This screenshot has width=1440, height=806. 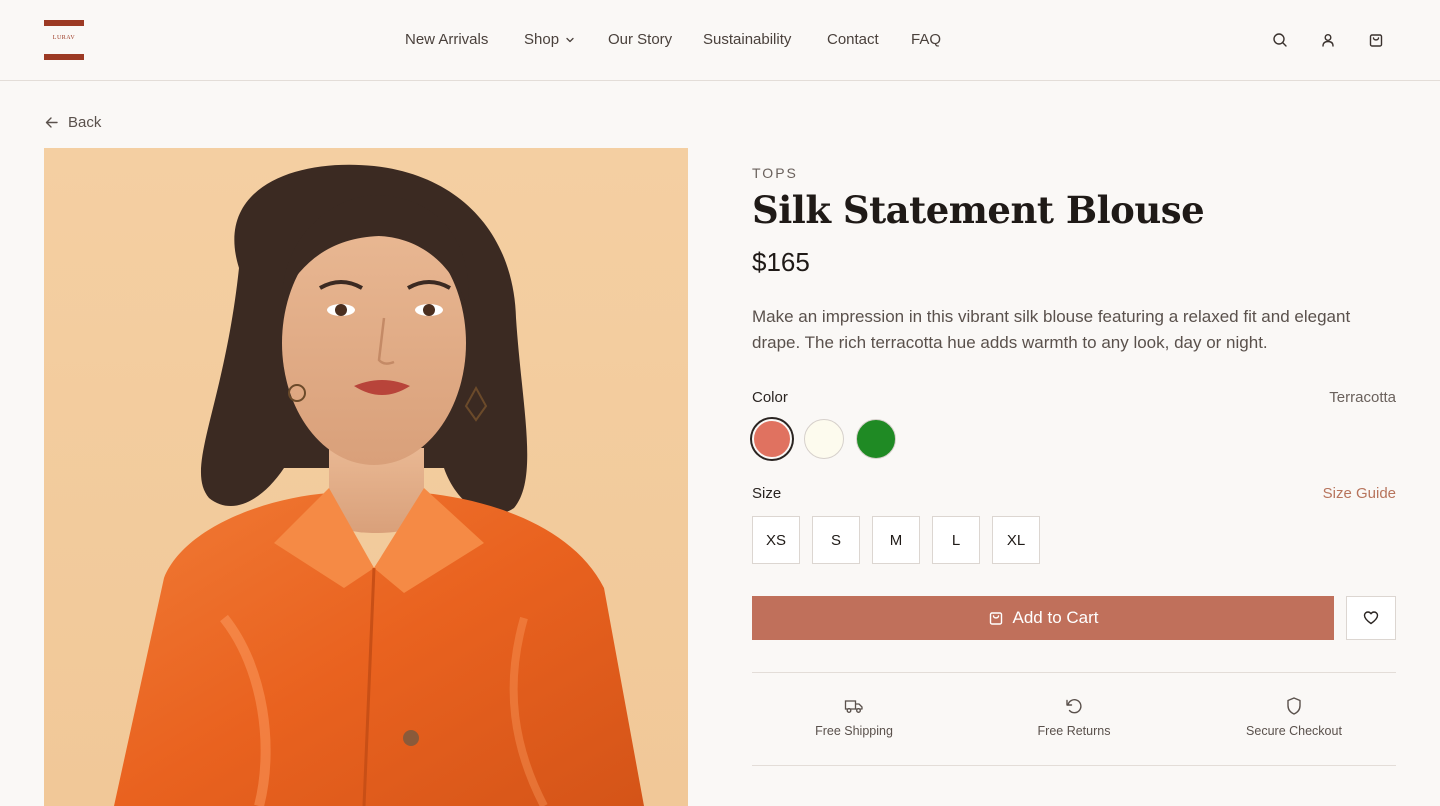 I want to click on logo-bottom-bar, so click(x=64, y=57).